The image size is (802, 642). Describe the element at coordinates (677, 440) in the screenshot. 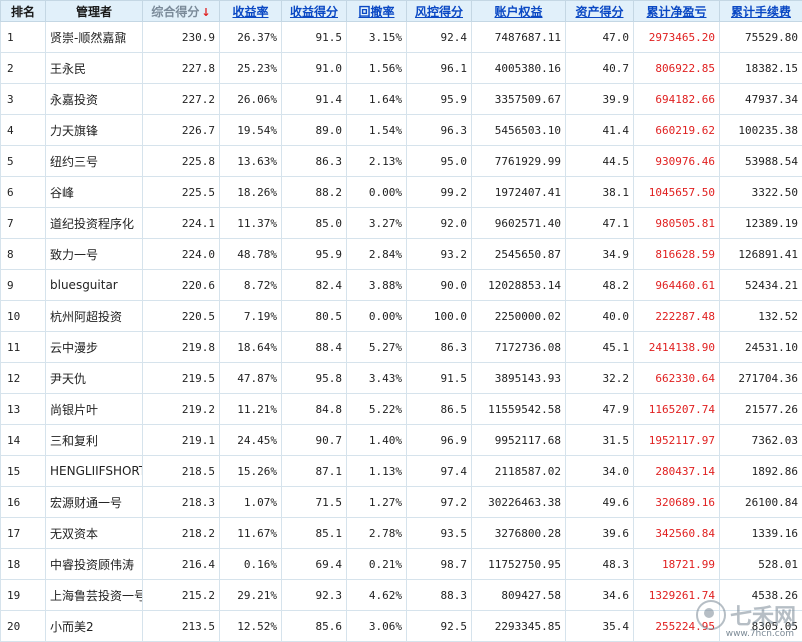

I see `cell-net-pnl: 1952117.97` at that location.